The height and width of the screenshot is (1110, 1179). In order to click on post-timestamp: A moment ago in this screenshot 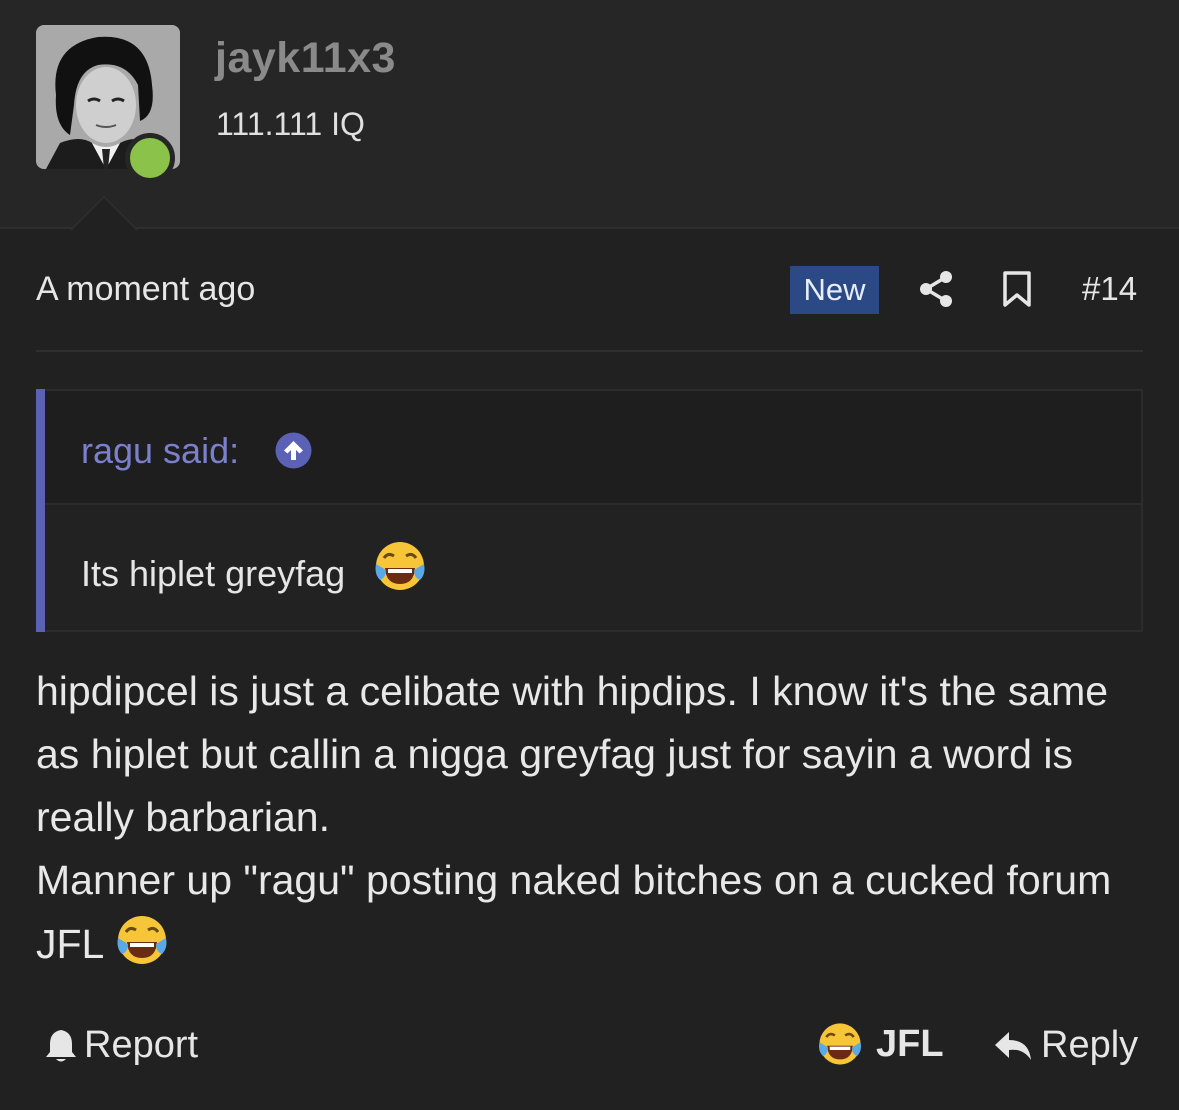, I will do `click(145, 289)`.